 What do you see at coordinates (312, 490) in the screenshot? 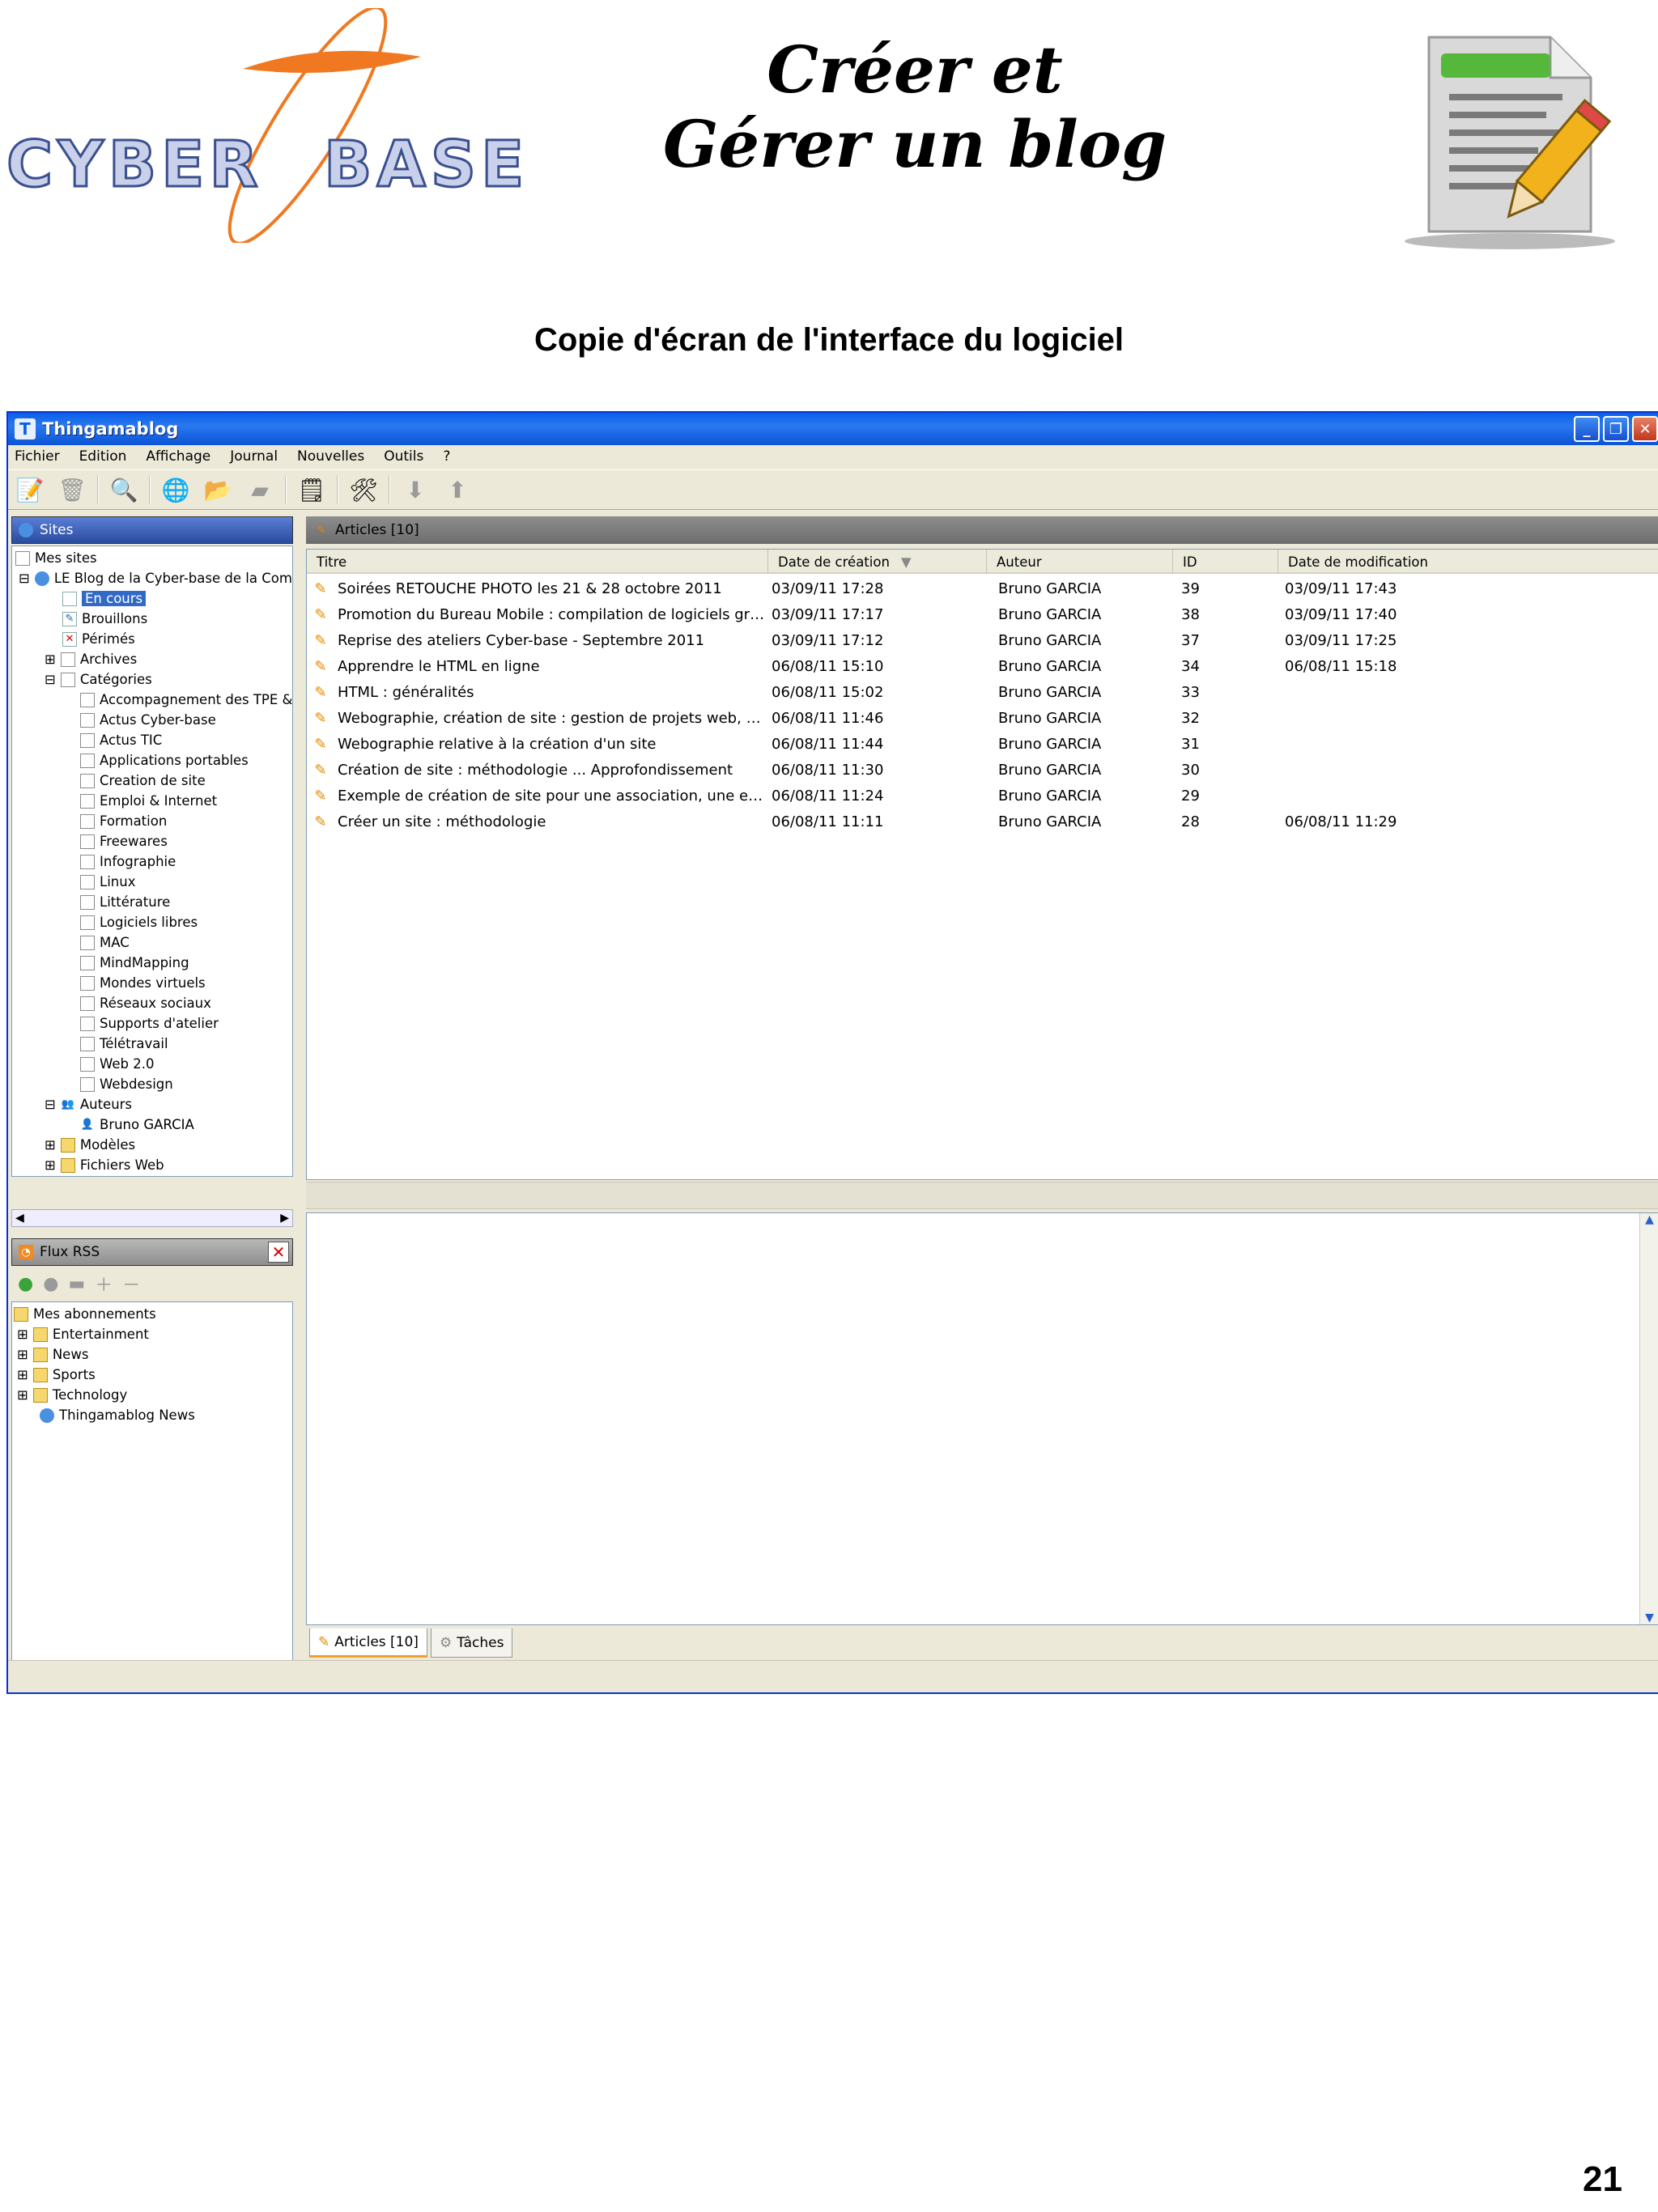
I see `view-icon: 🗒` at bounding box center [312, 490].